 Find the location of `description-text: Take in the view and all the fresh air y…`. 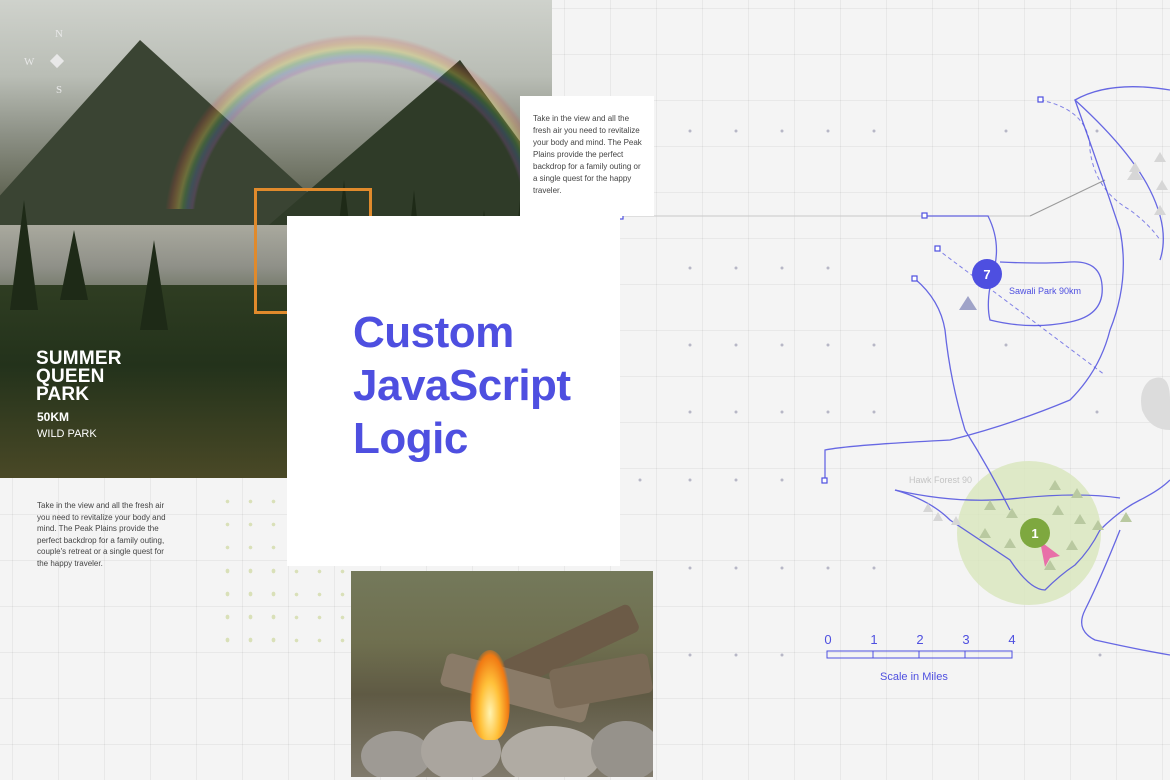

description-text: Take in the view and all the fresh air y… is located at coordinates (101, 534).